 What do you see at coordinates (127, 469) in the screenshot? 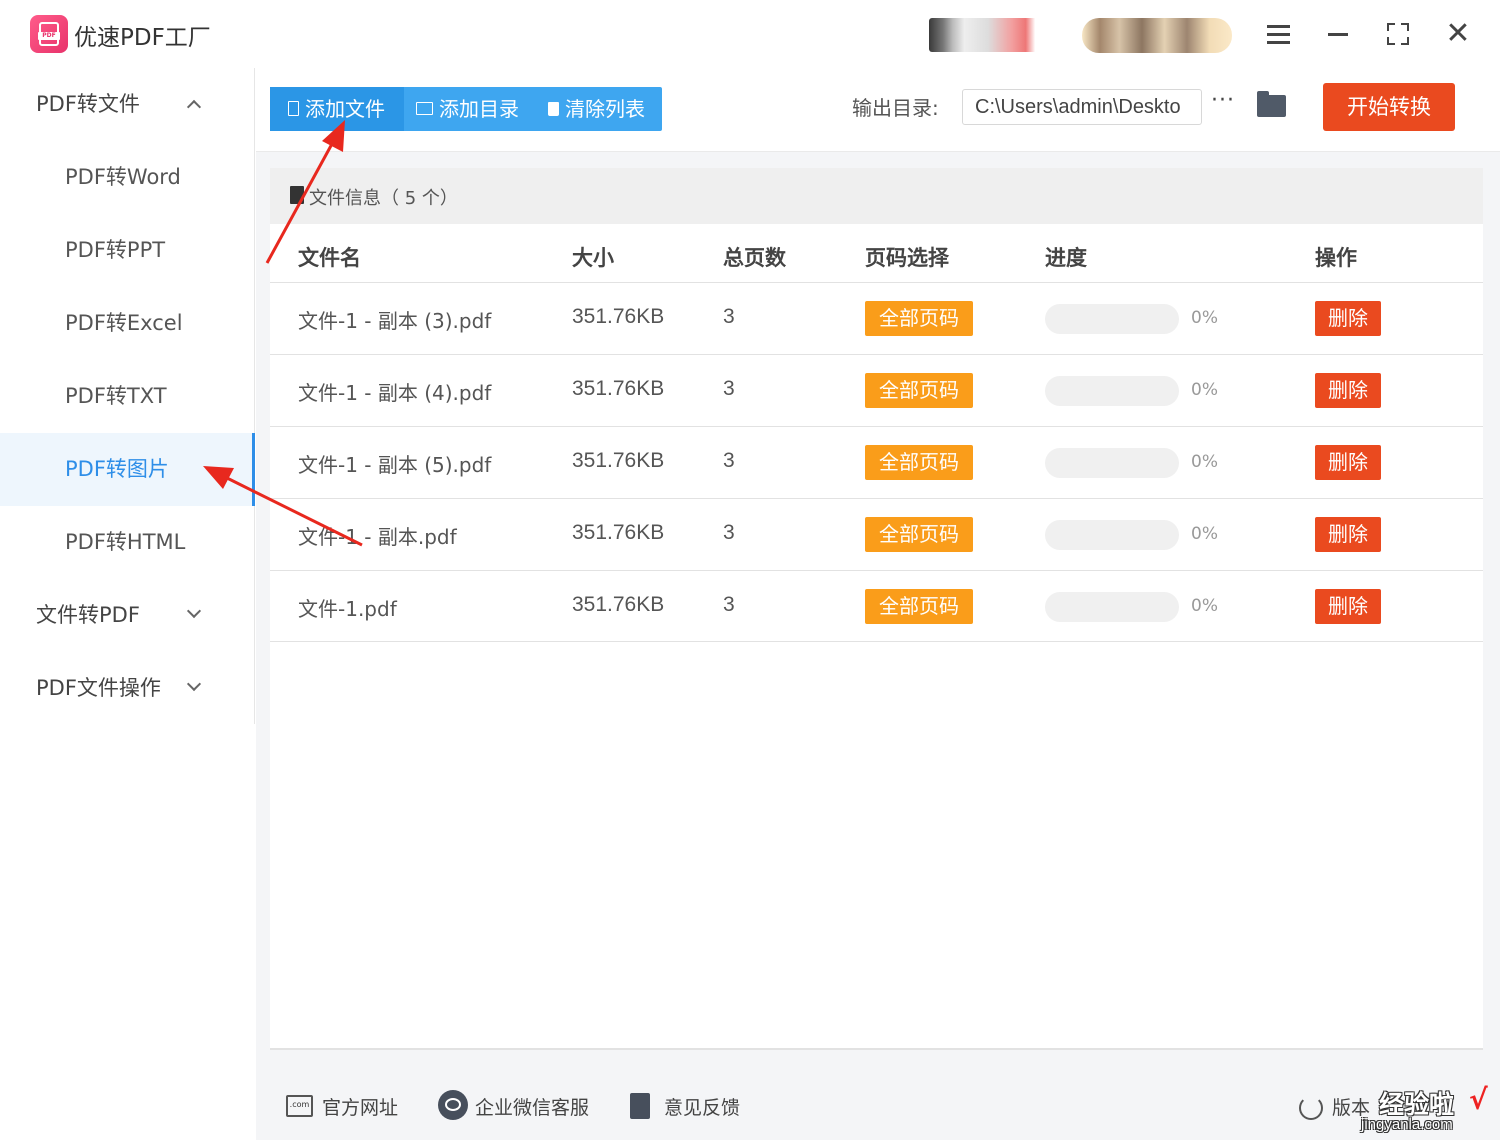
I see `sidebar-item-pdf-image: PDF转图片` at bounding box center [127, 469].